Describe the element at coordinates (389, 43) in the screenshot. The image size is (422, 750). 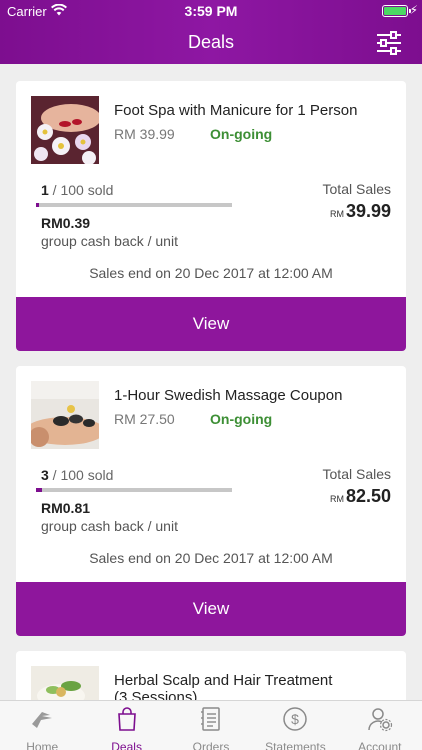
I see `filter-settings-icon` at that location.